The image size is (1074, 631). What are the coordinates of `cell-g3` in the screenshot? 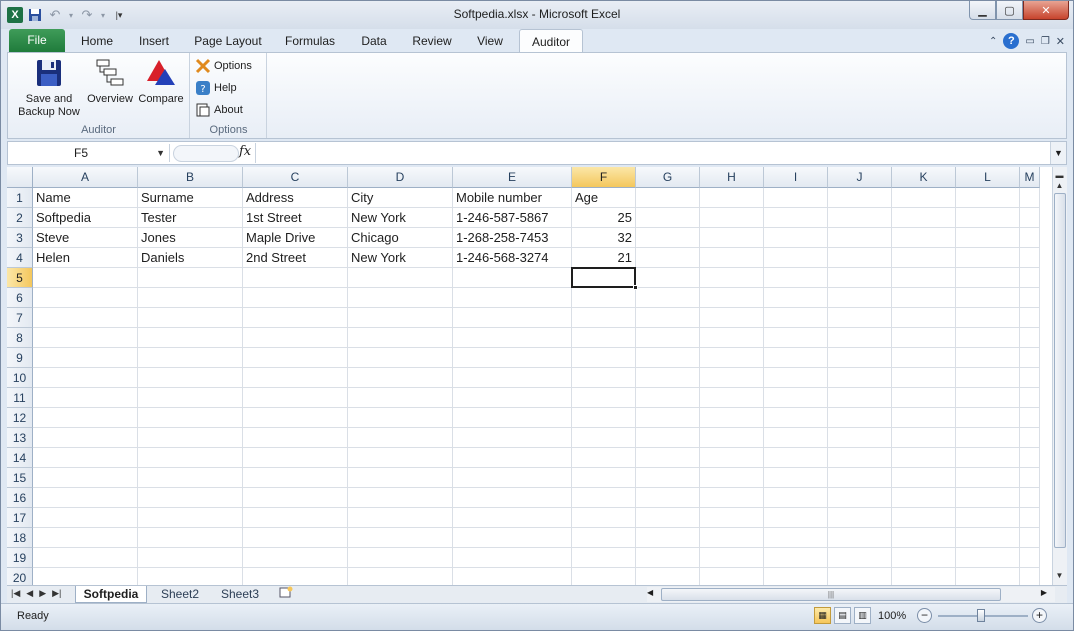 It's located at (668, 238).